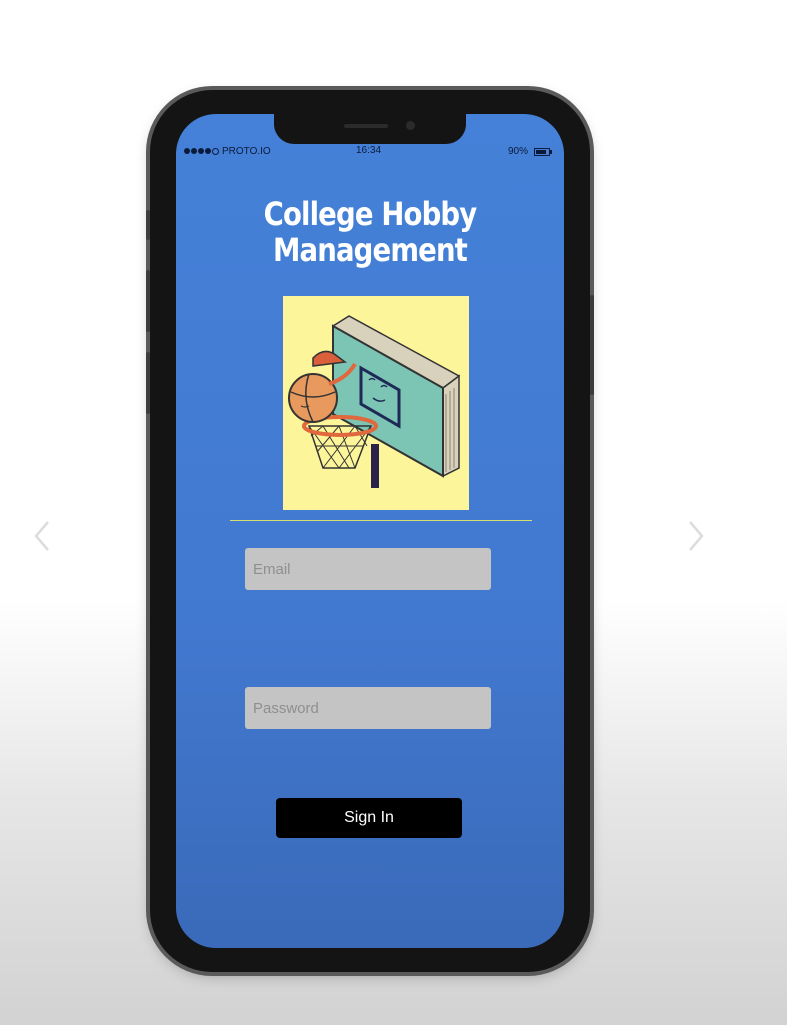 The width and height of the screenshot is (787, 1025). I want to click on volume-up-button, so click(148, 301).